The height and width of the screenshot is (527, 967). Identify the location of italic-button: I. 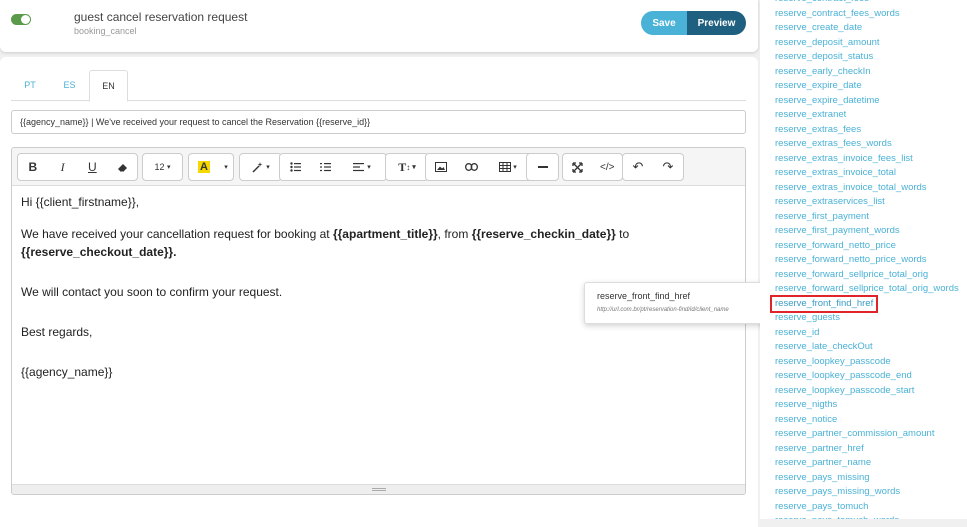
(63, 167).